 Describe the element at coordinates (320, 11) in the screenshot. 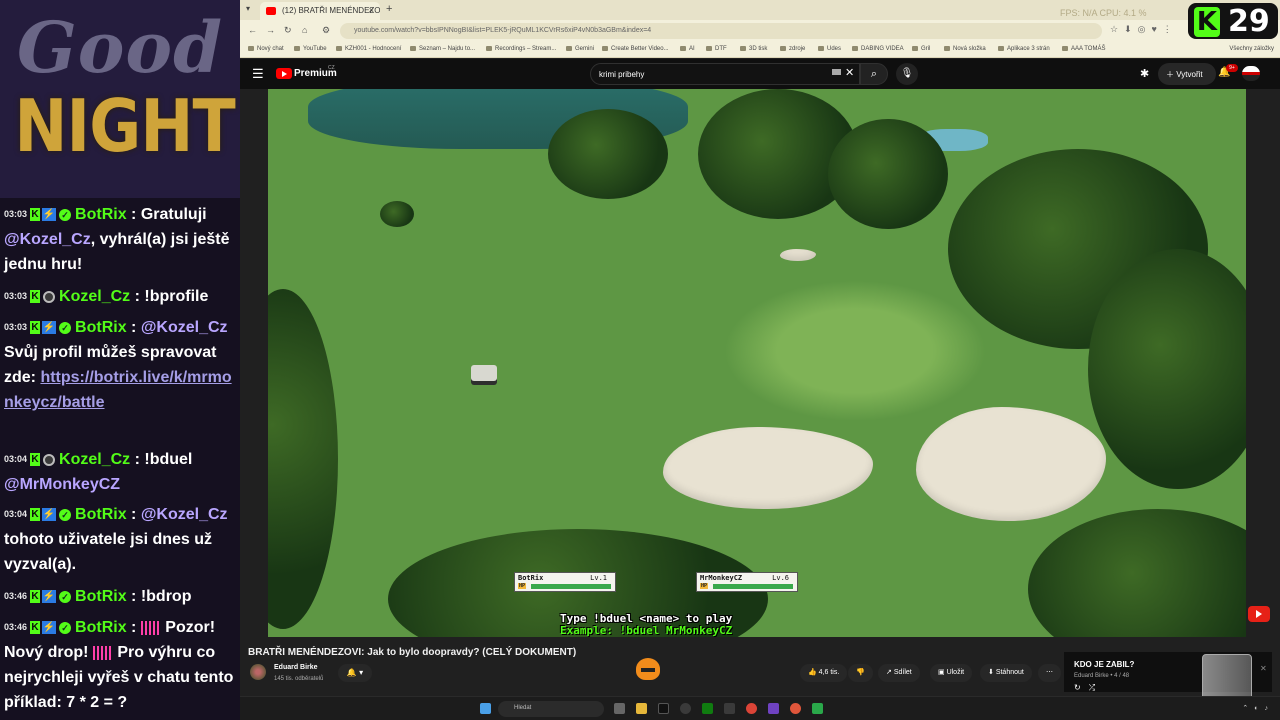

I see `tab-youtube: (12) BRATŘI MENÉNDEZO... ×` at that location.